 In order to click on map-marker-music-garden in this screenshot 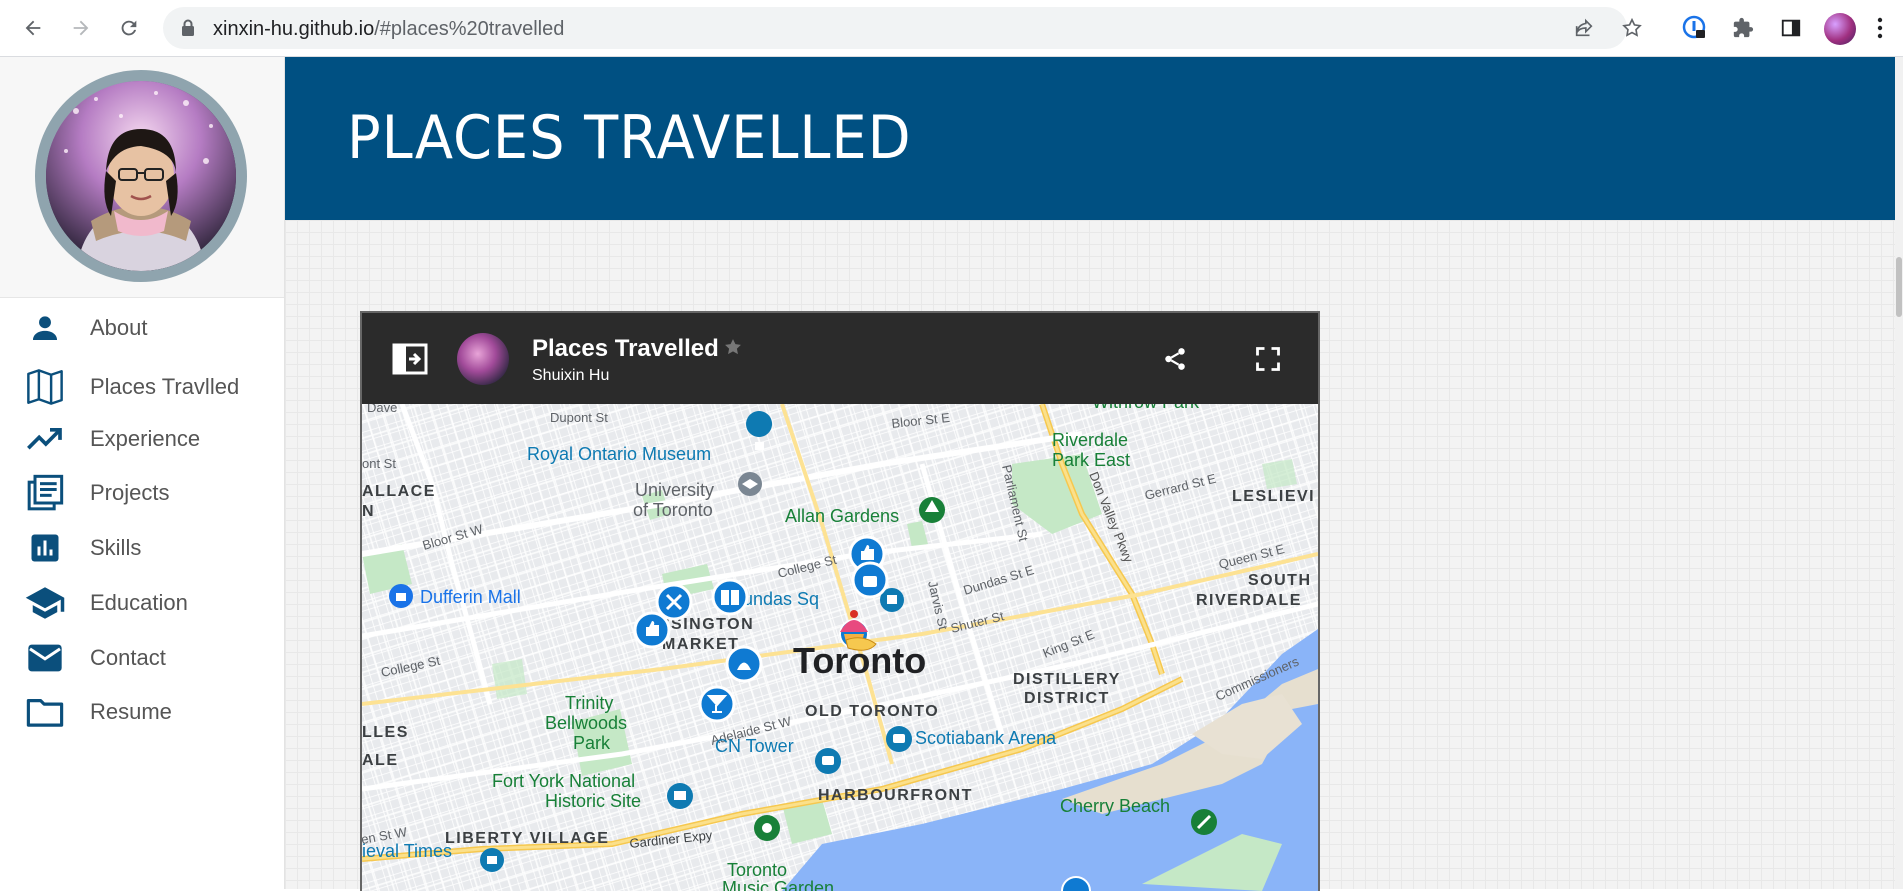, I will do `click(767, 828)`.